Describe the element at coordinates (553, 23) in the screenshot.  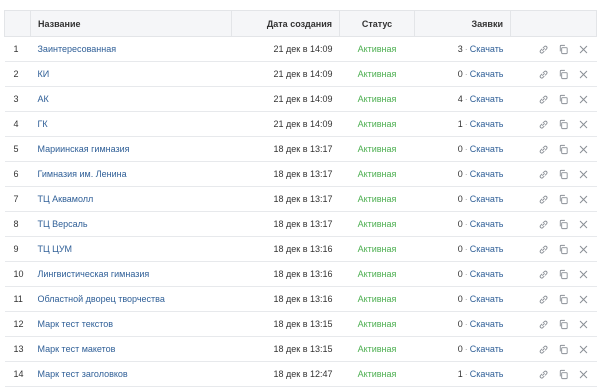
I see `header-actions` at that location.